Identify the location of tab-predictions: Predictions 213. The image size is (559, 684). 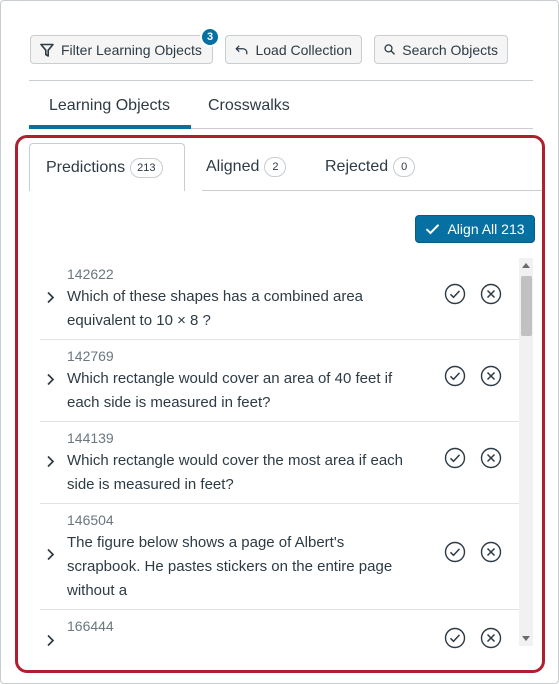
(107, 167).